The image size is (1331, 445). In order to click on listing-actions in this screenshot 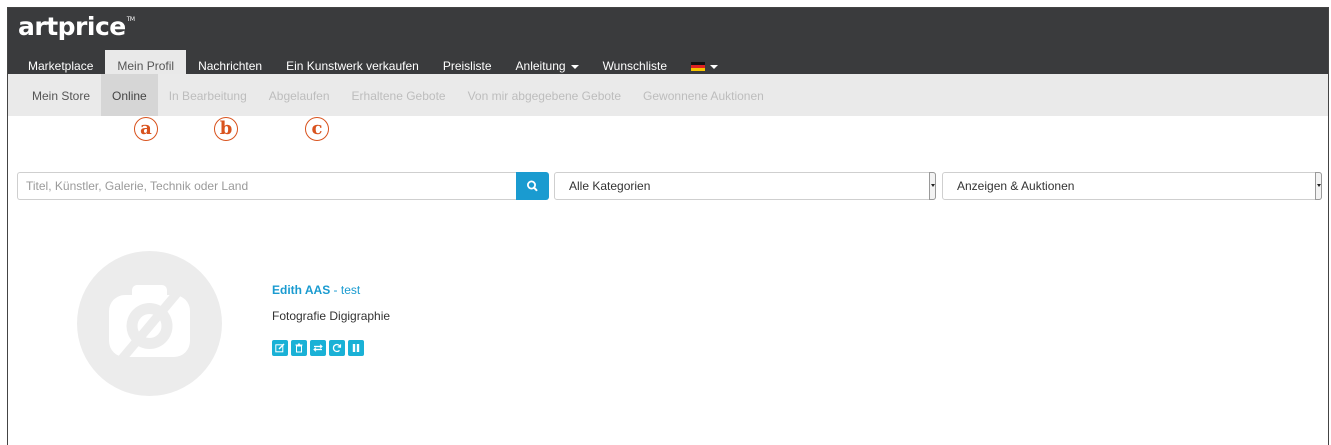, I will do `click(318, 348)`.